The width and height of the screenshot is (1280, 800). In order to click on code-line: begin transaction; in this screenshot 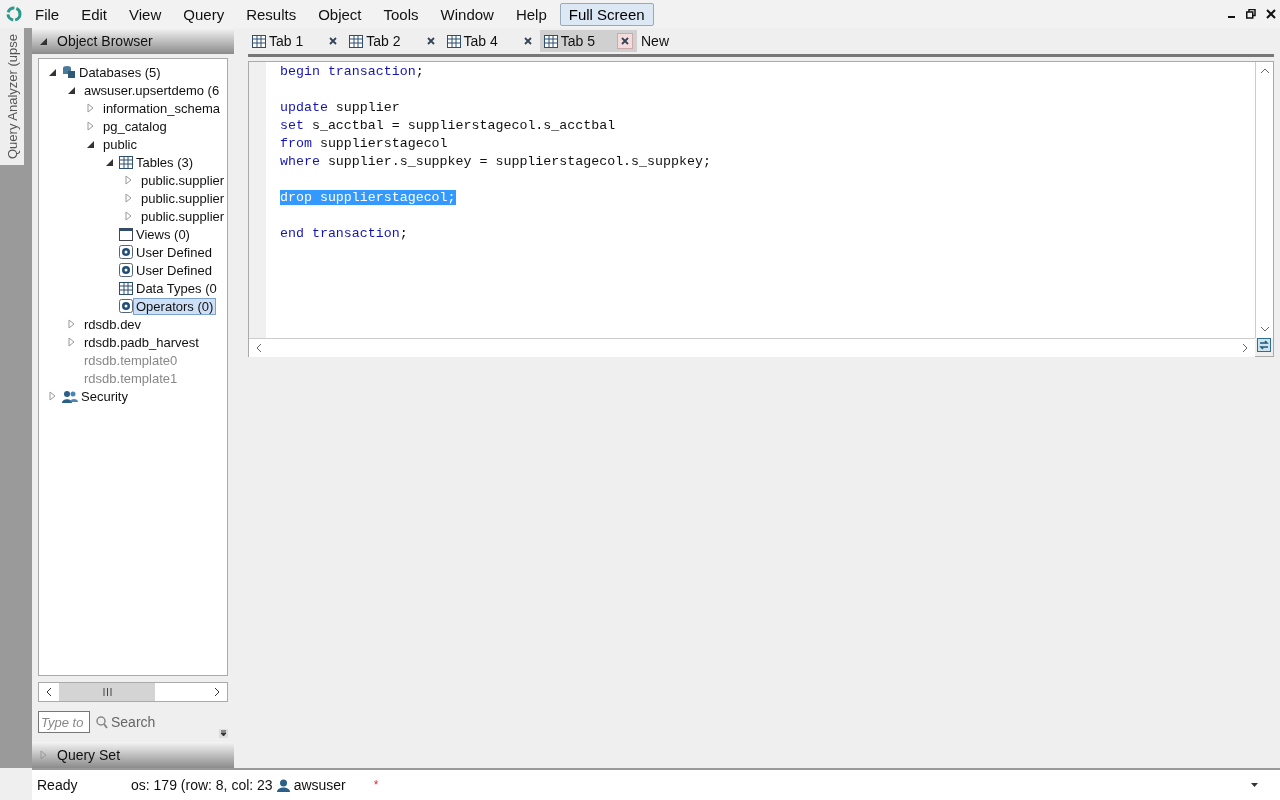, I will do `click(352, 71)`.